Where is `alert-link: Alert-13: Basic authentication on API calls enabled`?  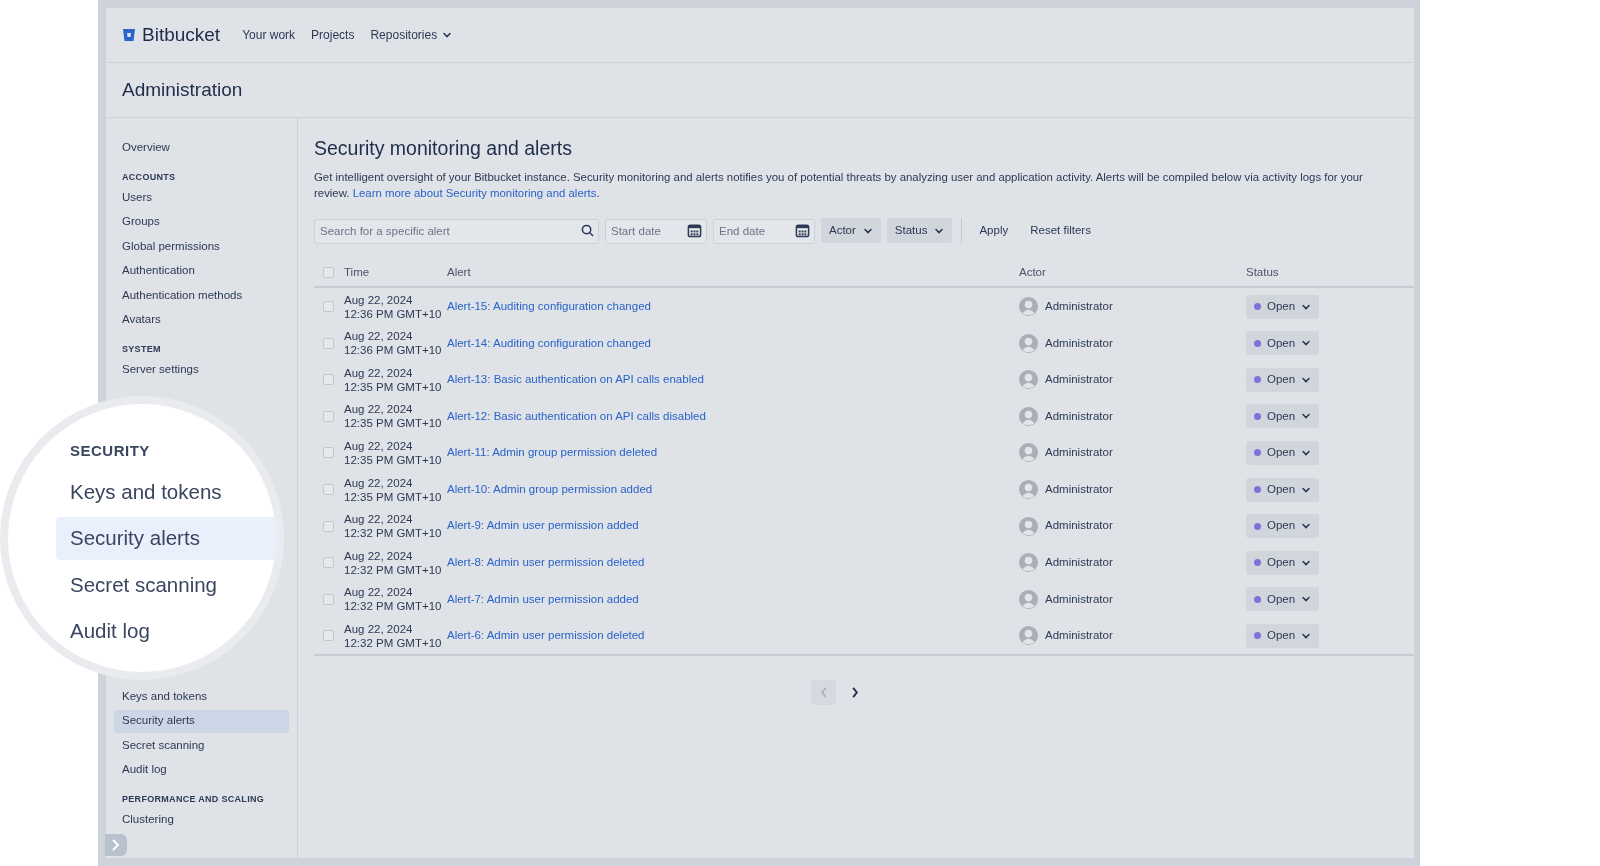 alert-link: Alert-13: Basic authentication on API calls enabled is located at coordinates (575, 379).